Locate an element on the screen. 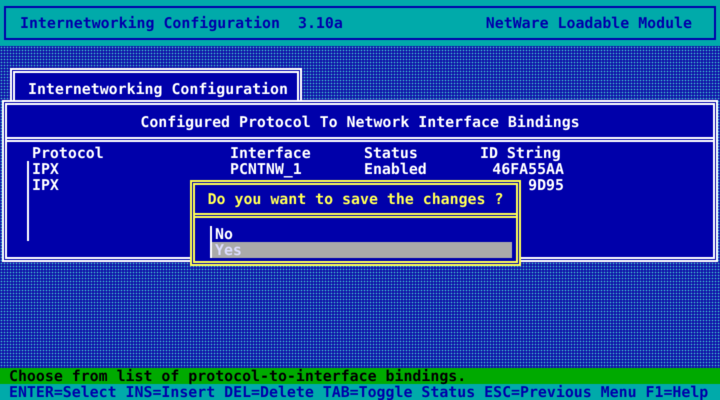  module-label: NetWare Loadable Module is located at coordinates (589, 23).